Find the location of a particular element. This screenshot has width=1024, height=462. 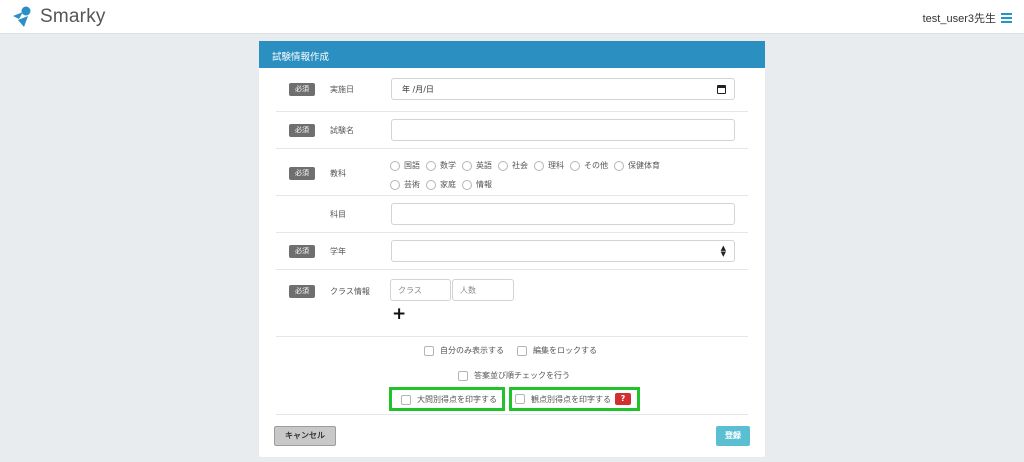

logo: Smarky is located at coordinates (58, 17).